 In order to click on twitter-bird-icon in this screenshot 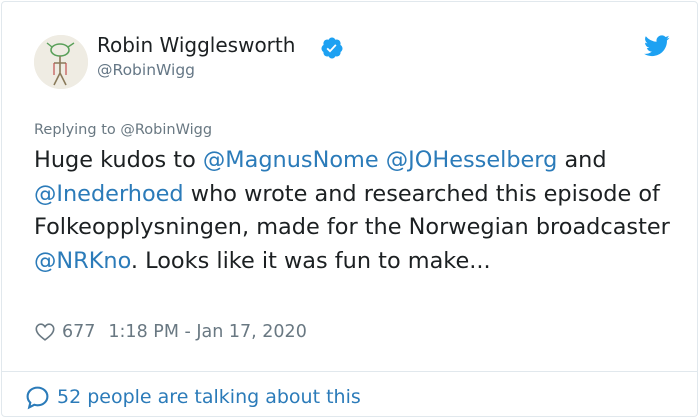, I will do `click(657, 46)`.